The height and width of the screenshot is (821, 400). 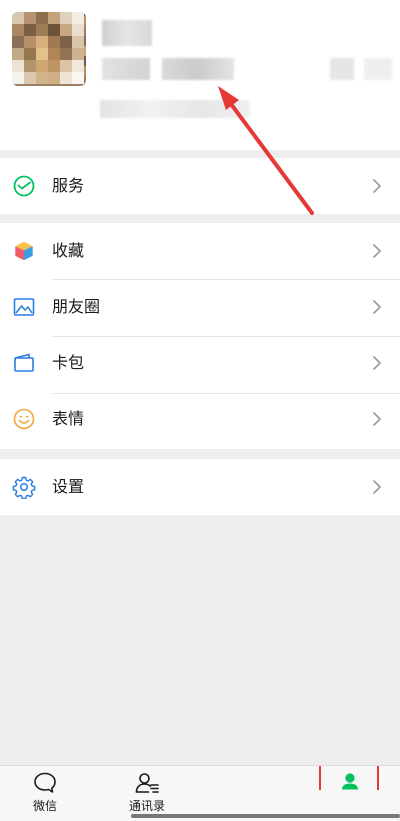 What do you see at coordinates (24, 307) in the screenshot?
I see `image-icon` at bounding box center [24, 307].